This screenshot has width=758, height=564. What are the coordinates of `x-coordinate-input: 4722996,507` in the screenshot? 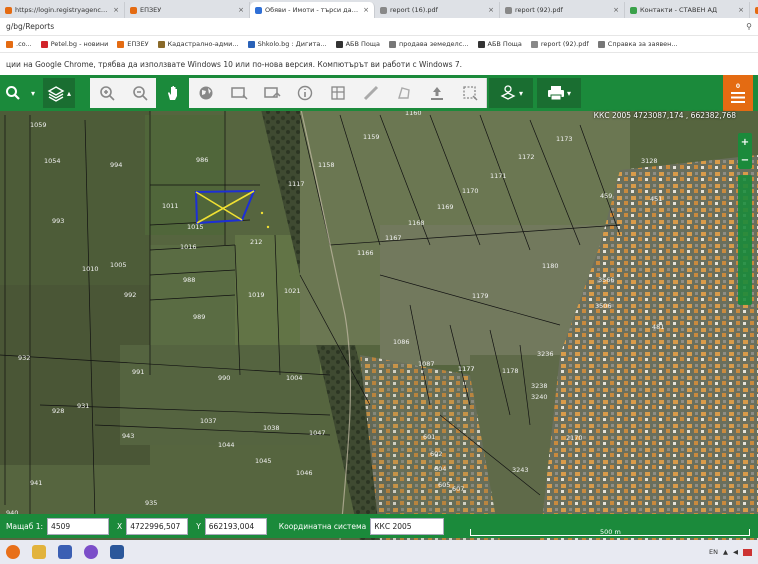 It's located at (157, 526).